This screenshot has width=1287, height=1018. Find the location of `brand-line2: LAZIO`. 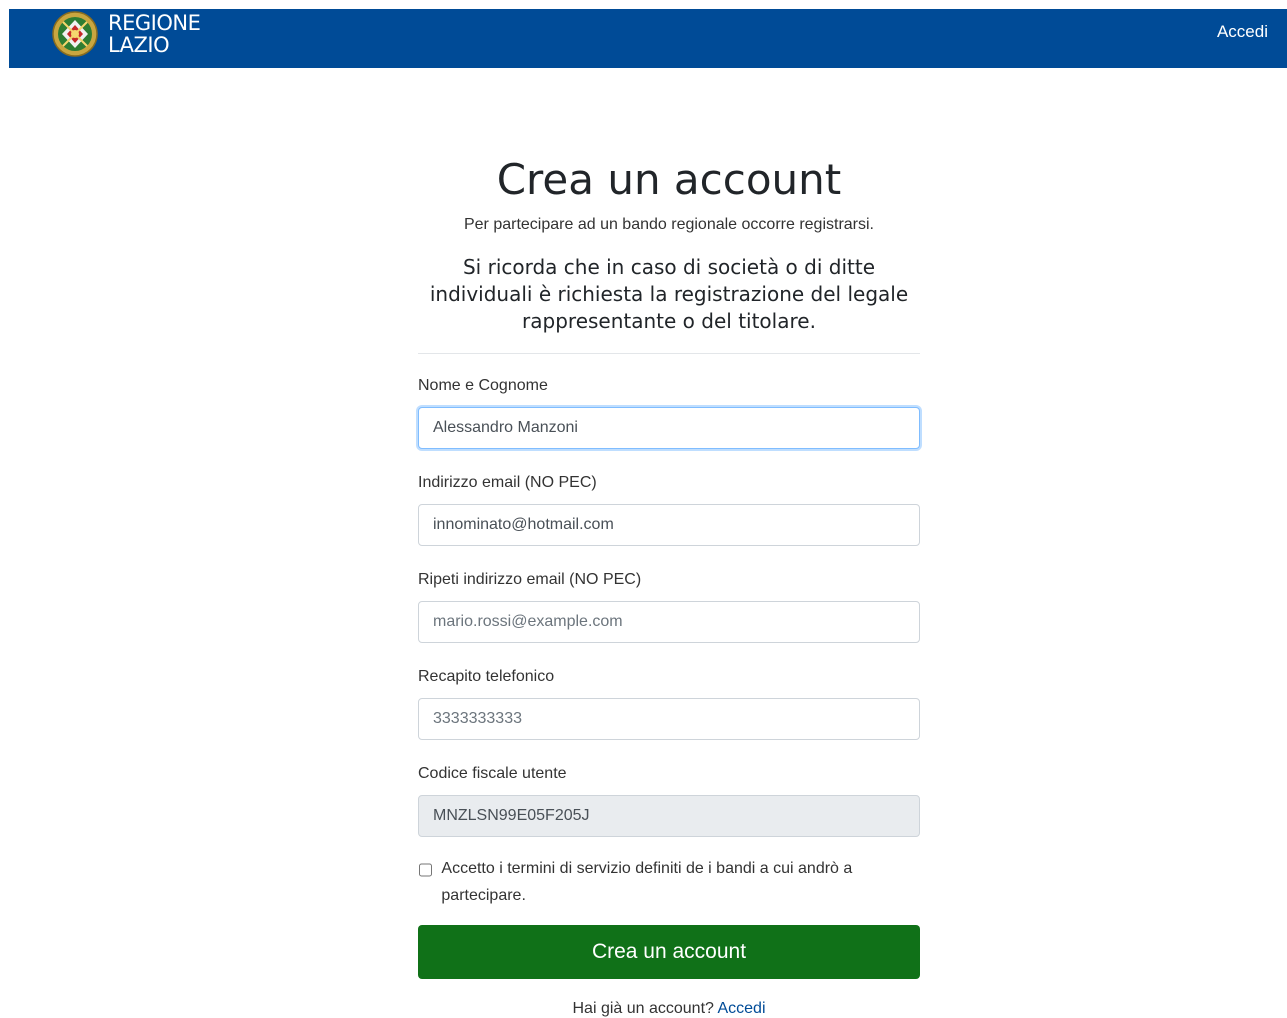

brand-line2: LAZIO is located at coordinates (139, 45).